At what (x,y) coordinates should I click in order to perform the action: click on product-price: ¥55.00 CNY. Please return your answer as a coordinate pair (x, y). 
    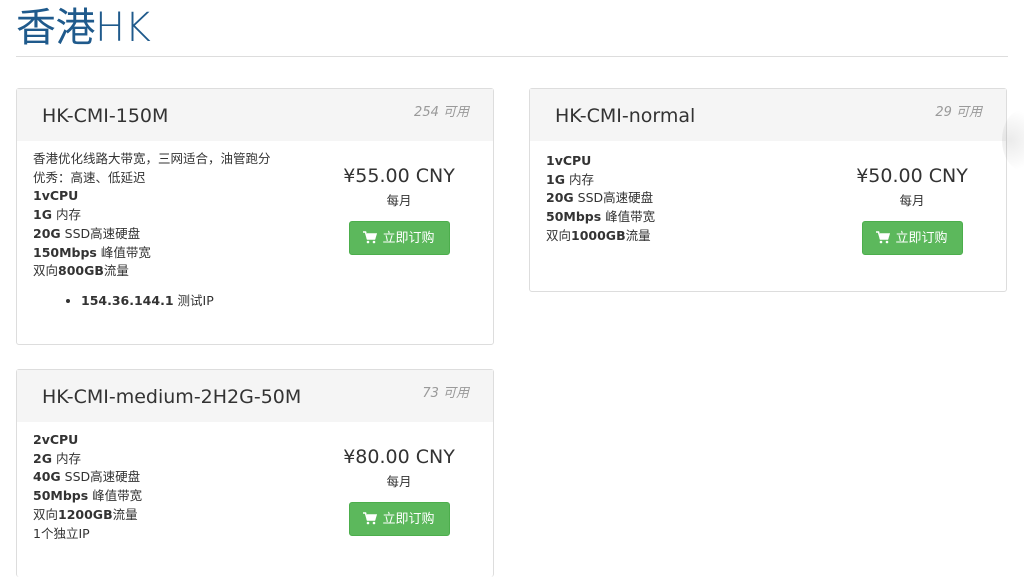
    Looking at the image, I should click on (399, 176).